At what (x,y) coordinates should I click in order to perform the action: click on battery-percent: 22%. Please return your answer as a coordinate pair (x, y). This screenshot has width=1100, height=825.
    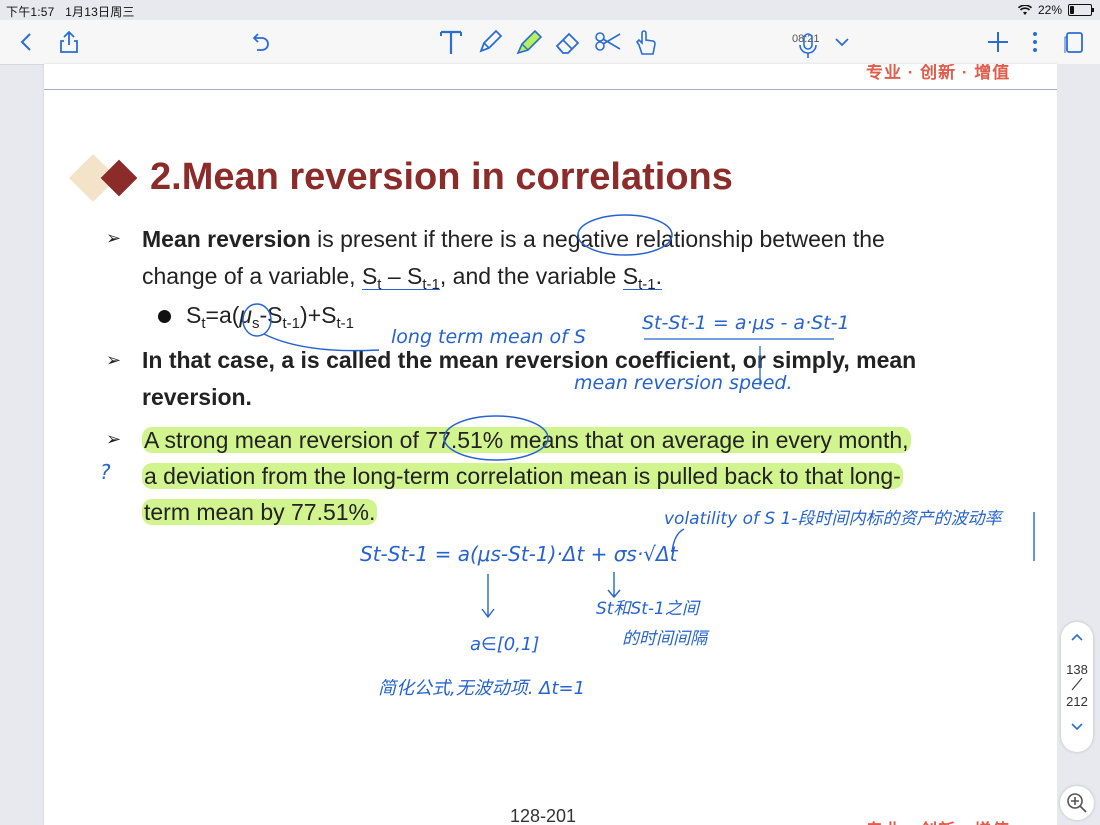
    Looking at the image, I should click on (1049, 10).